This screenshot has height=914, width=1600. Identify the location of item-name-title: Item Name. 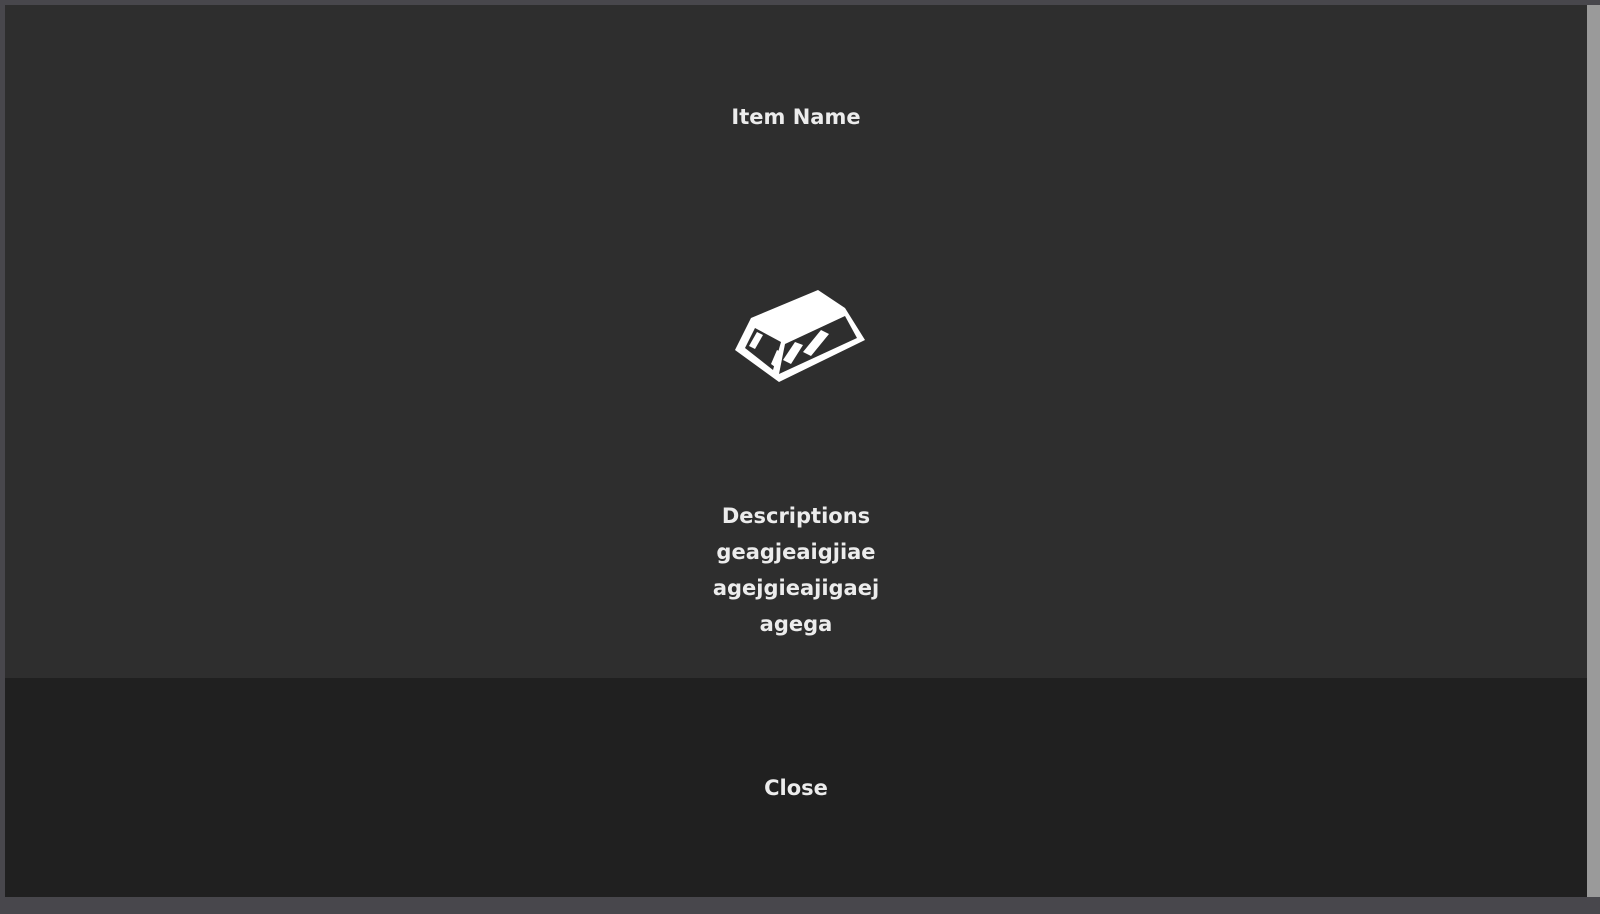
(796, 117).